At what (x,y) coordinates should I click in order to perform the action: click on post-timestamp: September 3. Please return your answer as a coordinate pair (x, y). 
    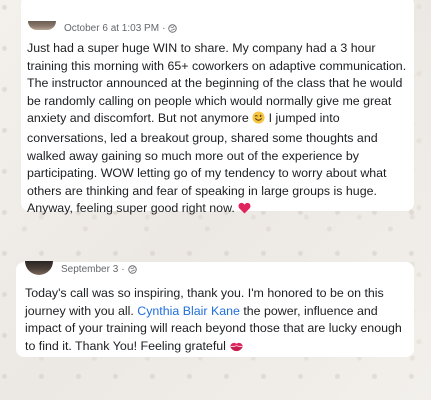
    Looking at the image, I should click on (89, 269).